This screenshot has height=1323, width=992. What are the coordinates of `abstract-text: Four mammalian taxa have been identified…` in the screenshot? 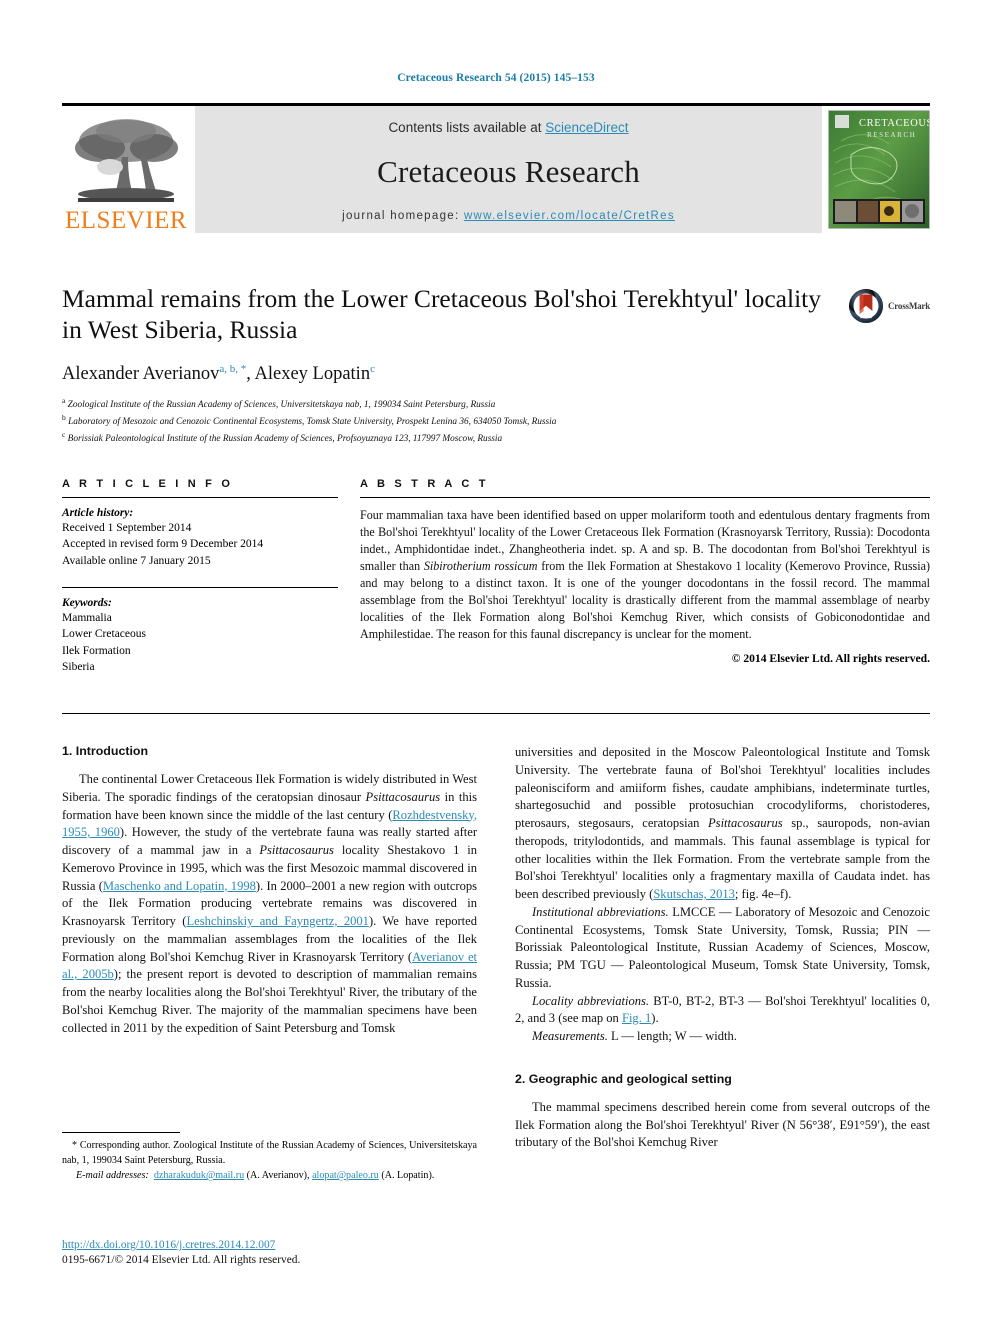 It's located at (645, 575).